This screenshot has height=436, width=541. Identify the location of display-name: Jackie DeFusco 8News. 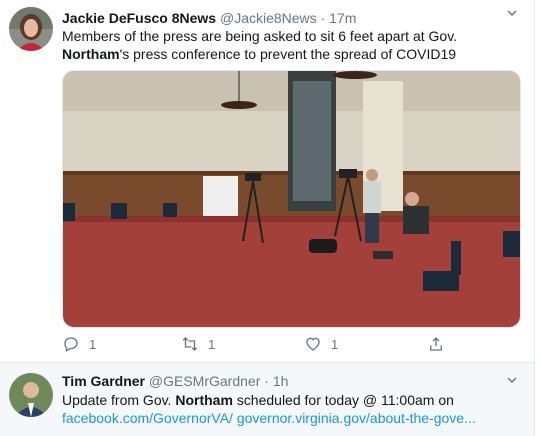
(139, 18).